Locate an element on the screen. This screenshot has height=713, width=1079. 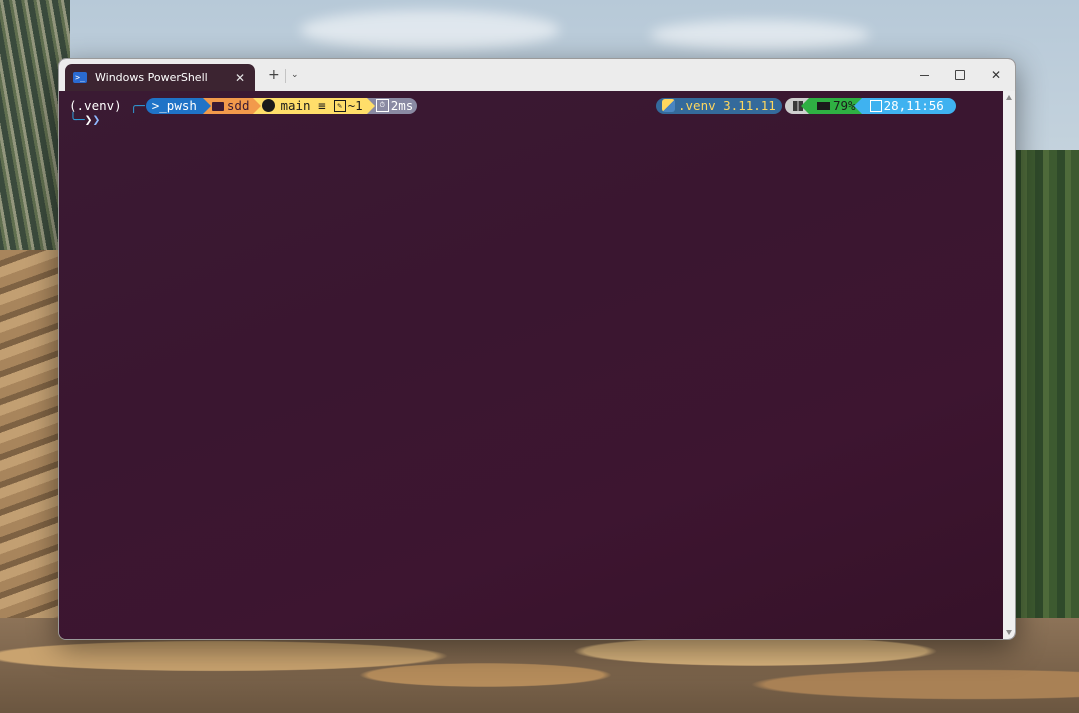
close-window-button: ✕ is located at coordinates (996, 75).